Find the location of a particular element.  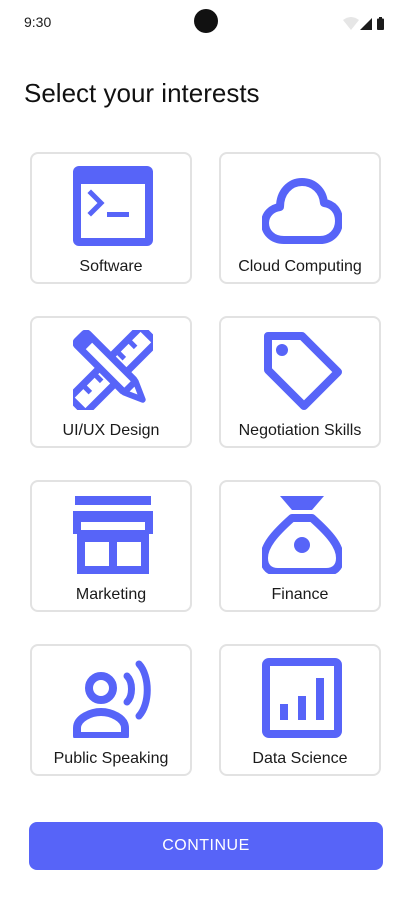

interest-label: Data Science is located at coordinates (300, 758).